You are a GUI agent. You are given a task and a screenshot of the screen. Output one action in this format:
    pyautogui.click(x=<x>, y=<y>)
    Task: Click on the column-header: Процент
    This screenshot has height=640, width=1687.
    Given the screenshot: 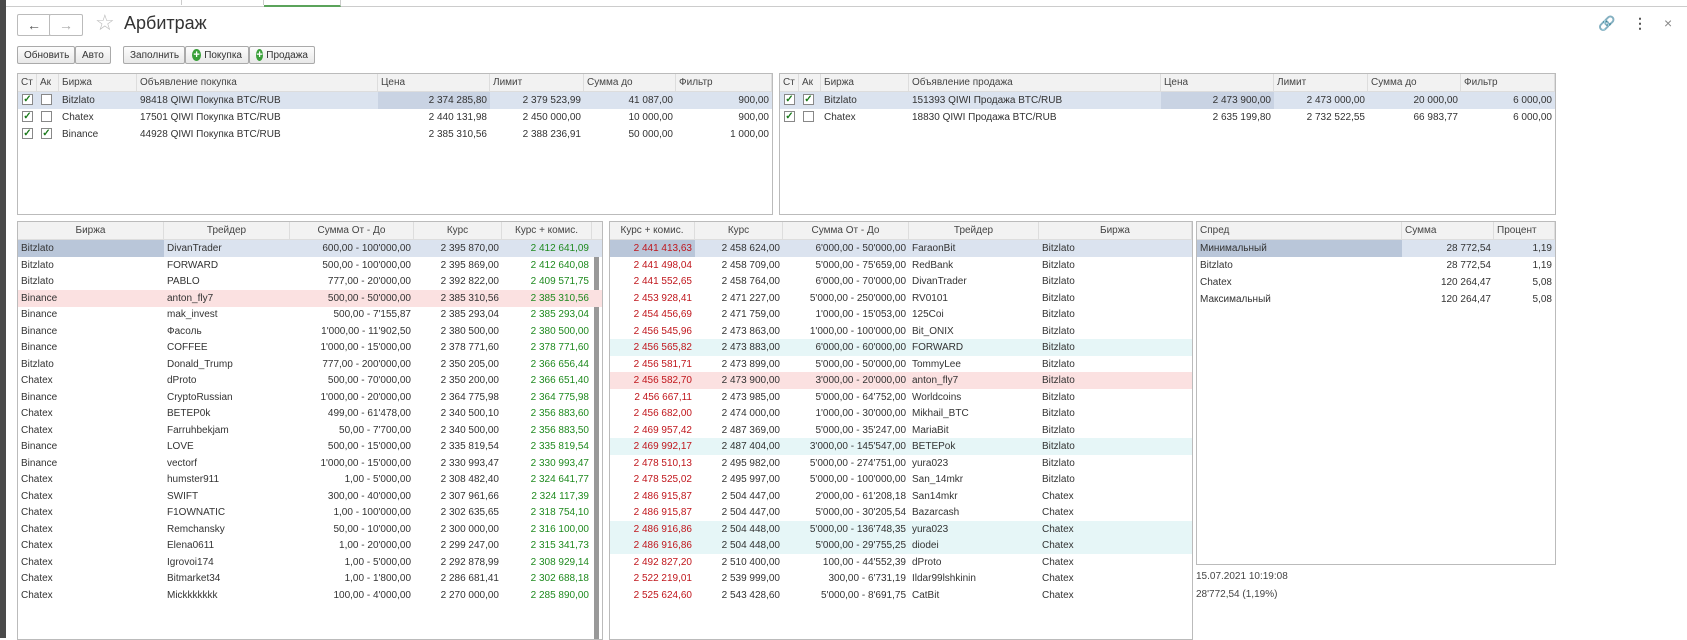 What is the action you would take?
    pyautogui.click(x=1524, y=230)
    